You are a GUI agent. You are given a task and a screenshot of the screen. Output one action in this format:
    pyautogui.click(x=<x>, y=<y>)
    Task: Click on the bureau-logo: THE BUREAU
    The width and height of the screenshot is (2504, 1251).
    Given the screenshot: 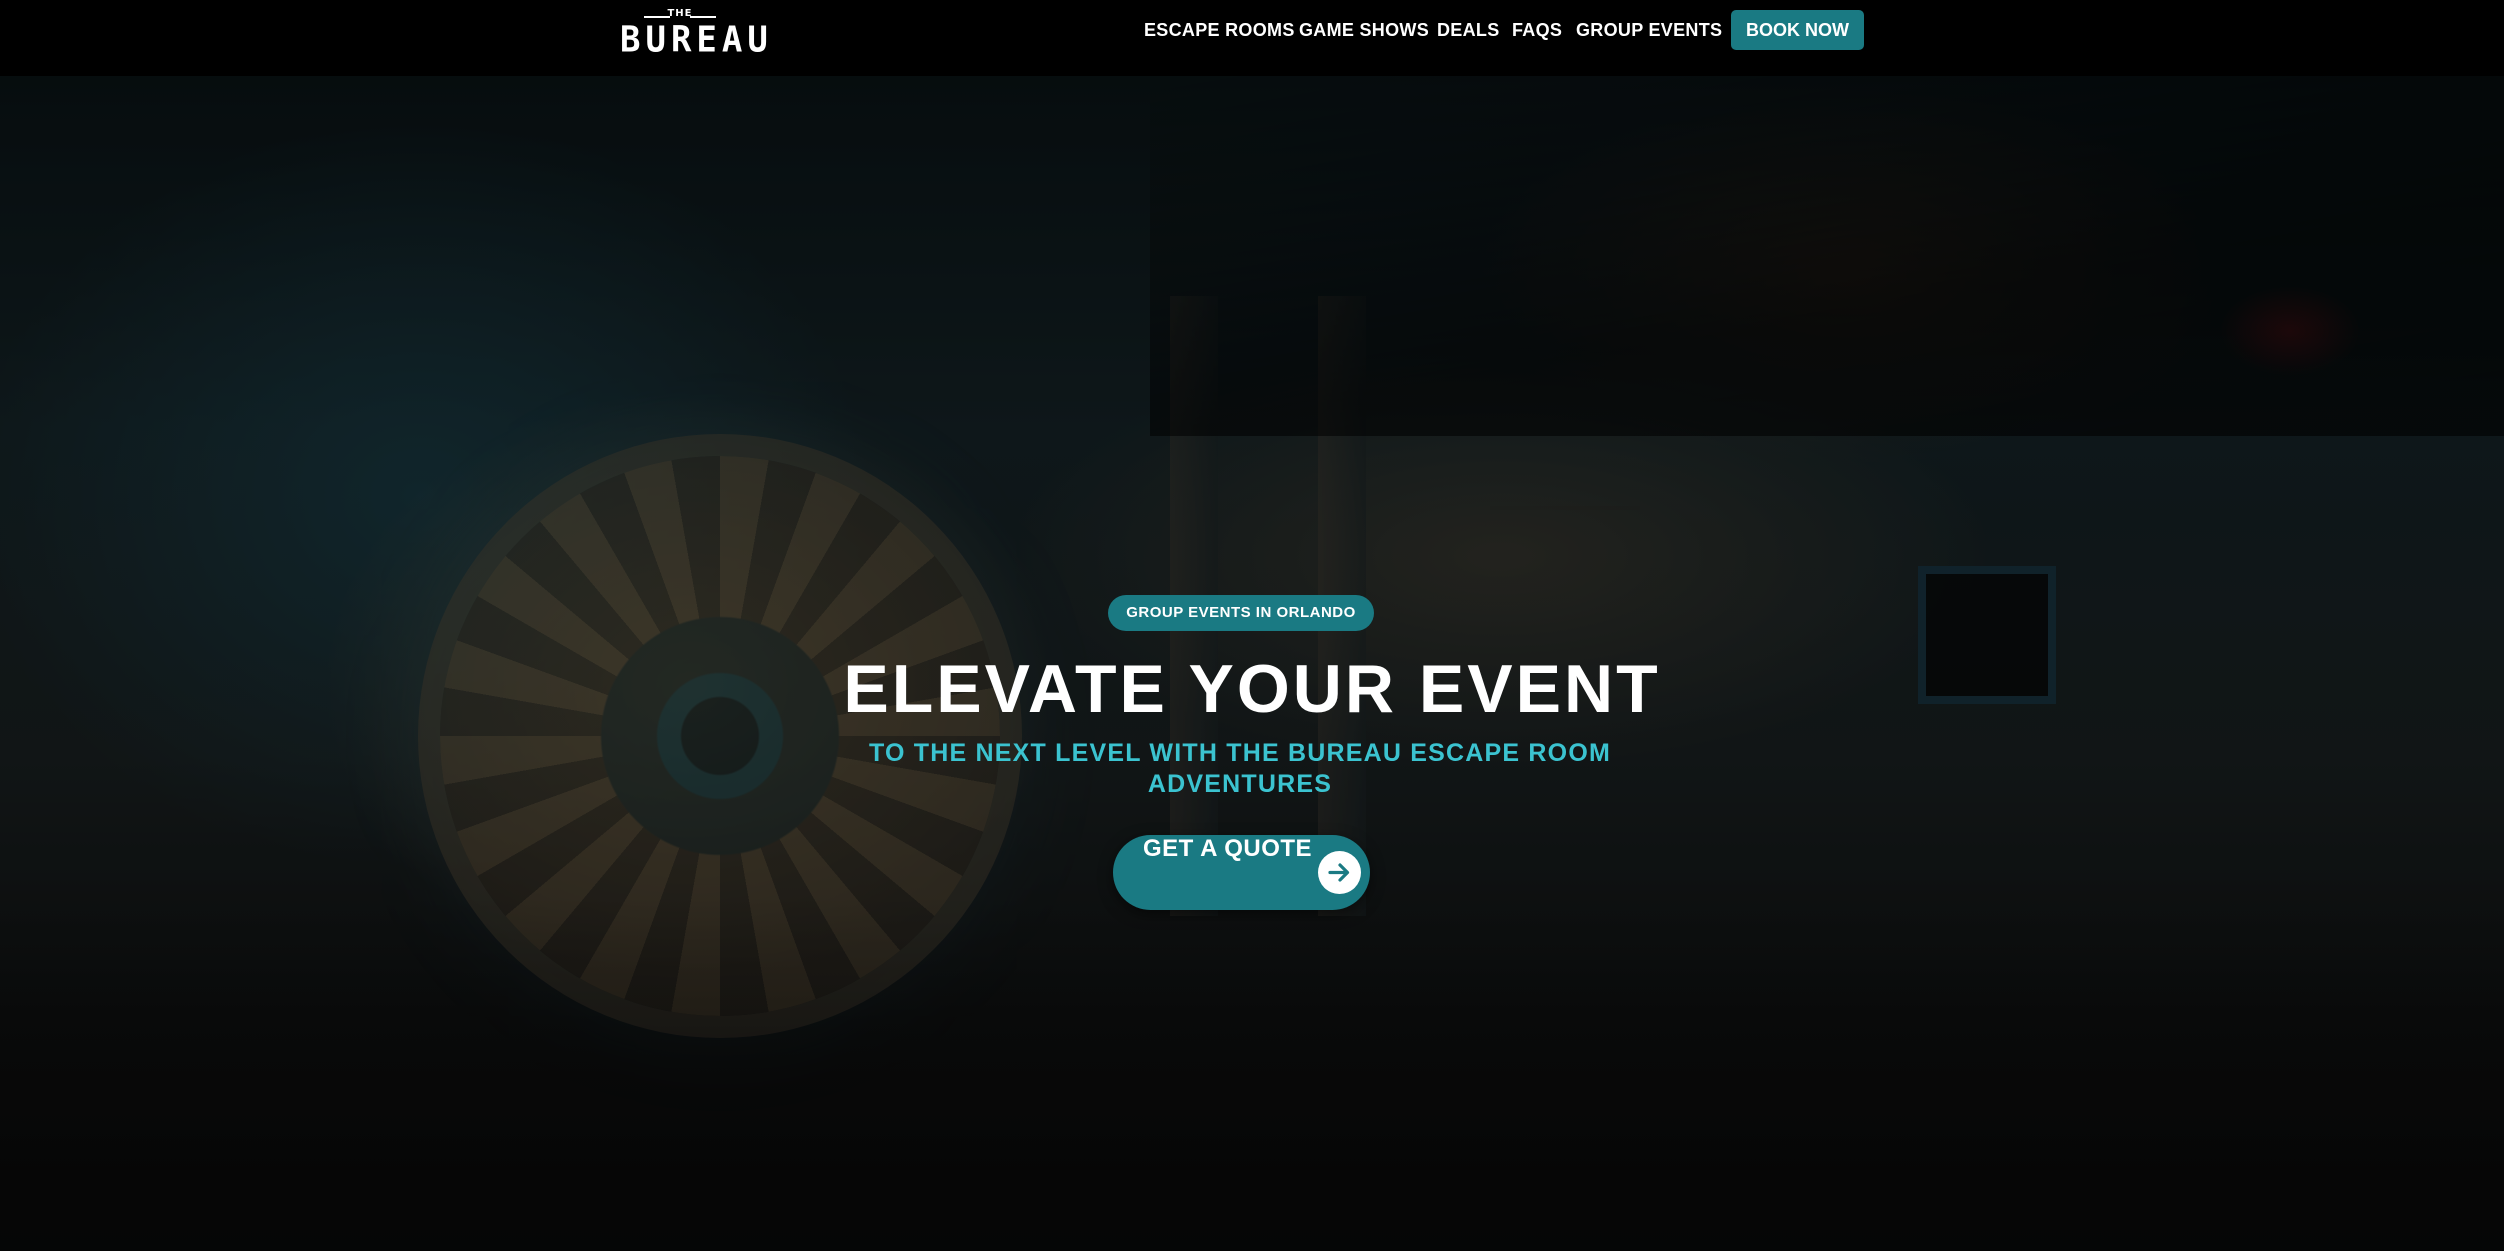 What is the action you would take?
    pyautogui.click(x=696, y=34)
    